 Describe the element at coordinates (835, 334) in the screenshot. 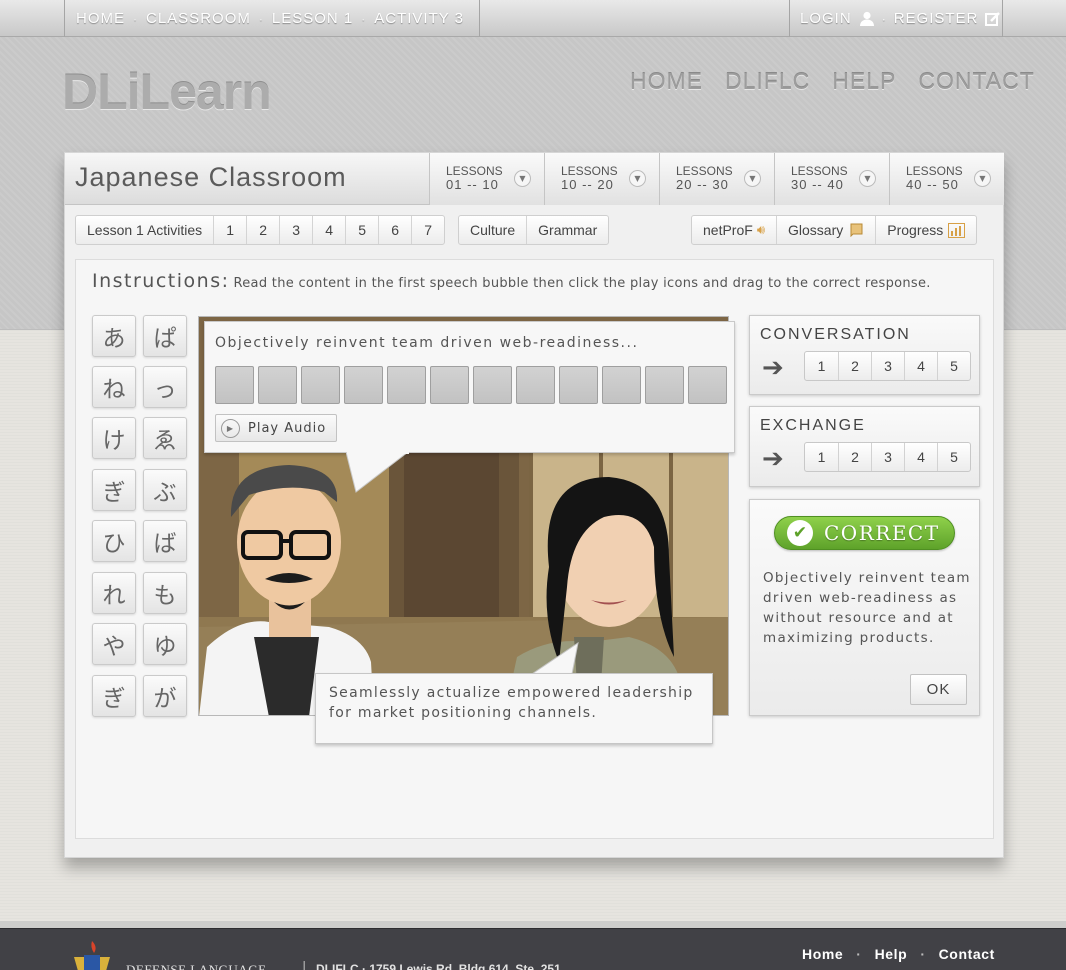

I see `conversation-title: CONVERSATION` at that location.